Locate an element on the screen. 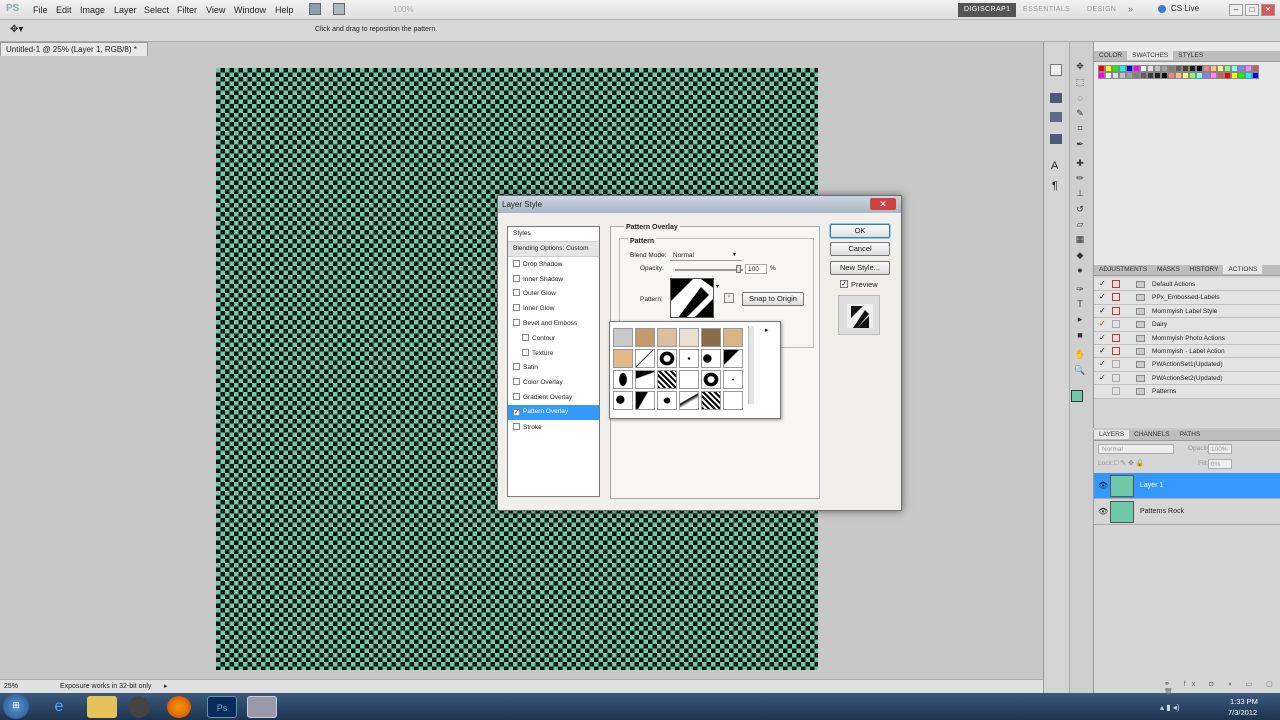 This screenshot has width=1280, height=720. pattern-picker is located at coordinates (692, 298).